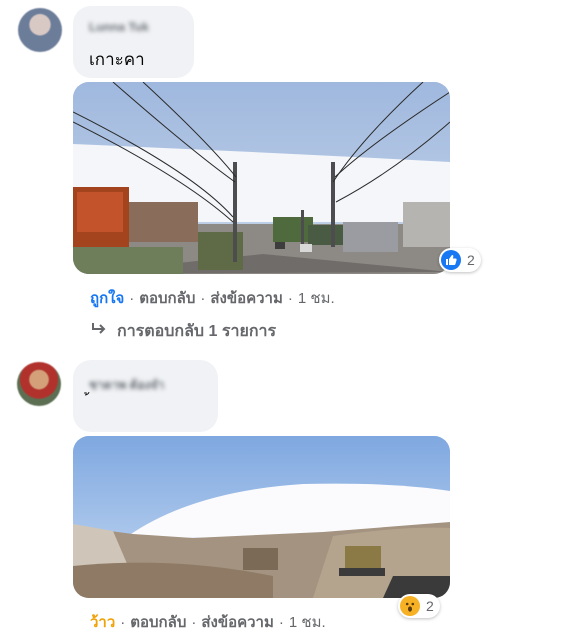  Describe the element at coordinates (197, 331) in the screenshot. I see `replies-count-label: การตอบกลับ 1 รายการ` at that location.